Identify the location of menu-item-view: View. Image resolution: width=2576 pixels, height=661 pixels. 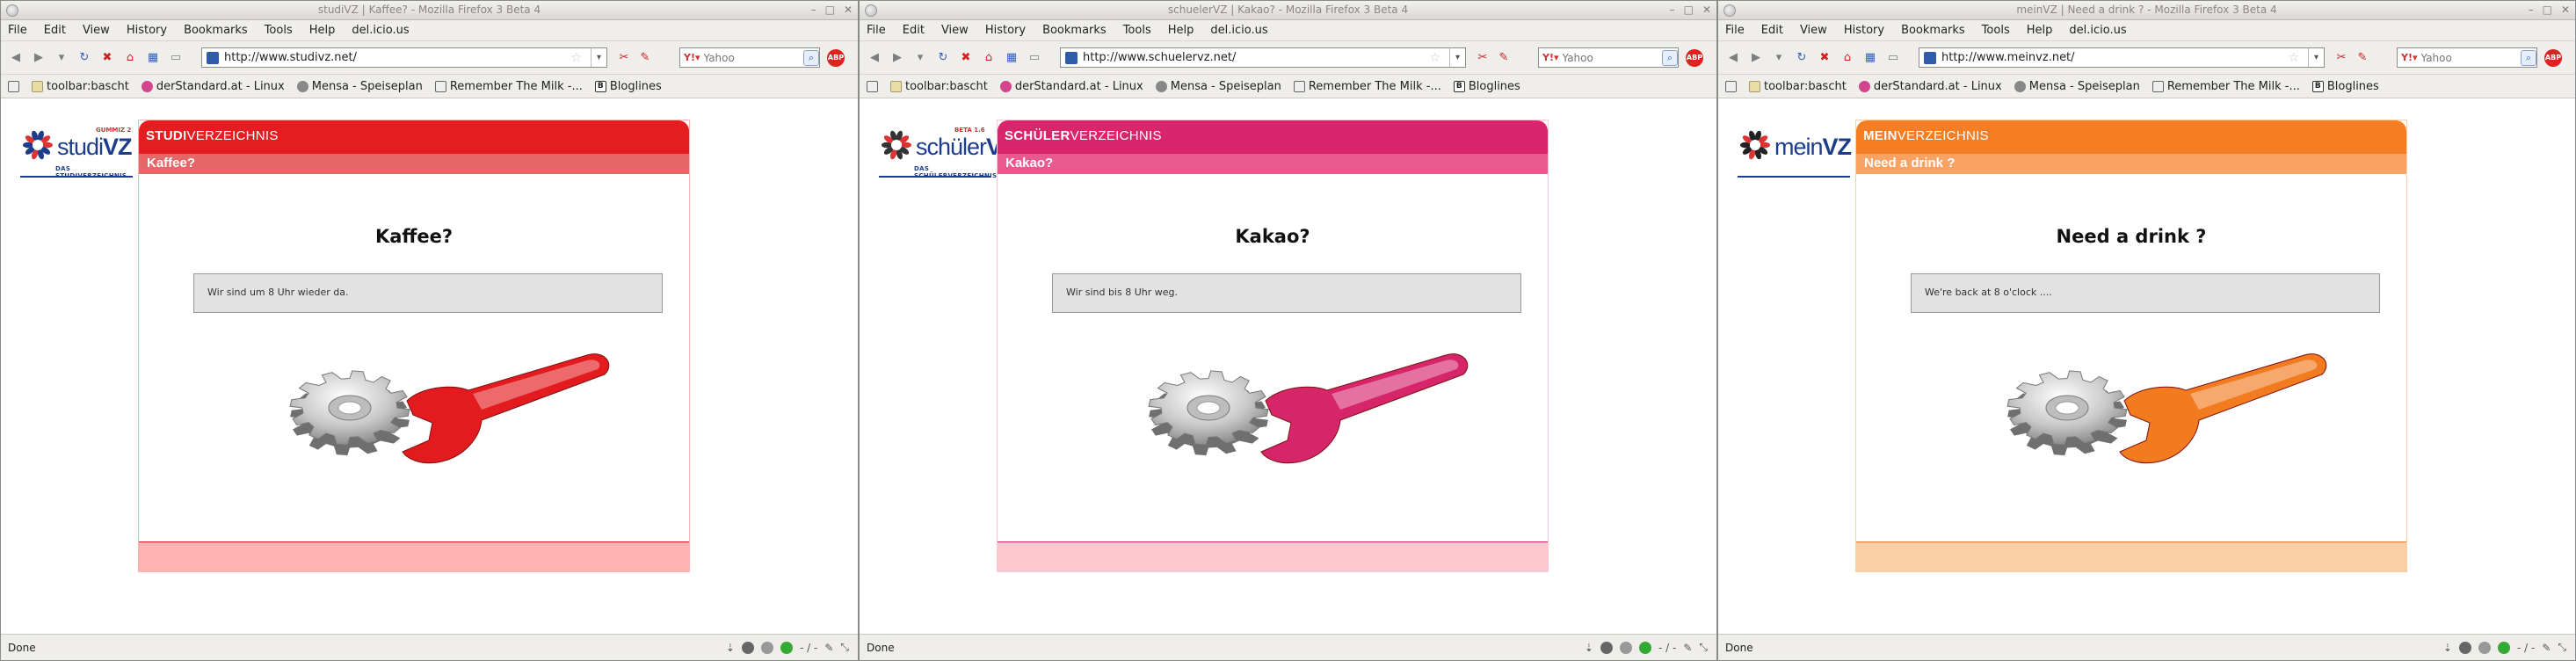
(955, 30).